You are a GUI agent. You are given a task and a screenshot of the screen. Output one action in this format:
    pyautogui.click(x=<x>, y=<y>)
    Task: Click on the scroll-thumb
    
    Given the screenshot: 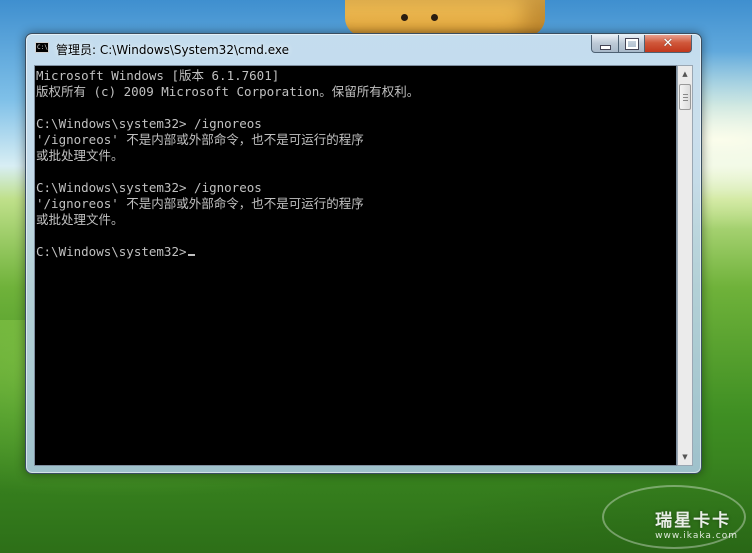 What is the action you would take?
    pyautogui.click(x=685, y=97)
    